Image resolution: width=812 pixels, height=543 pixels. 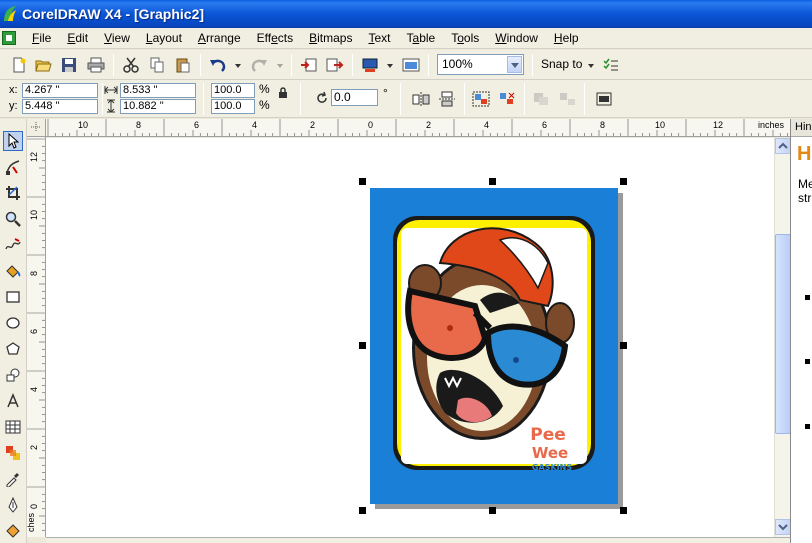 I want to click on hints-docker: Hin H Me str, so click(x=801, y=331).